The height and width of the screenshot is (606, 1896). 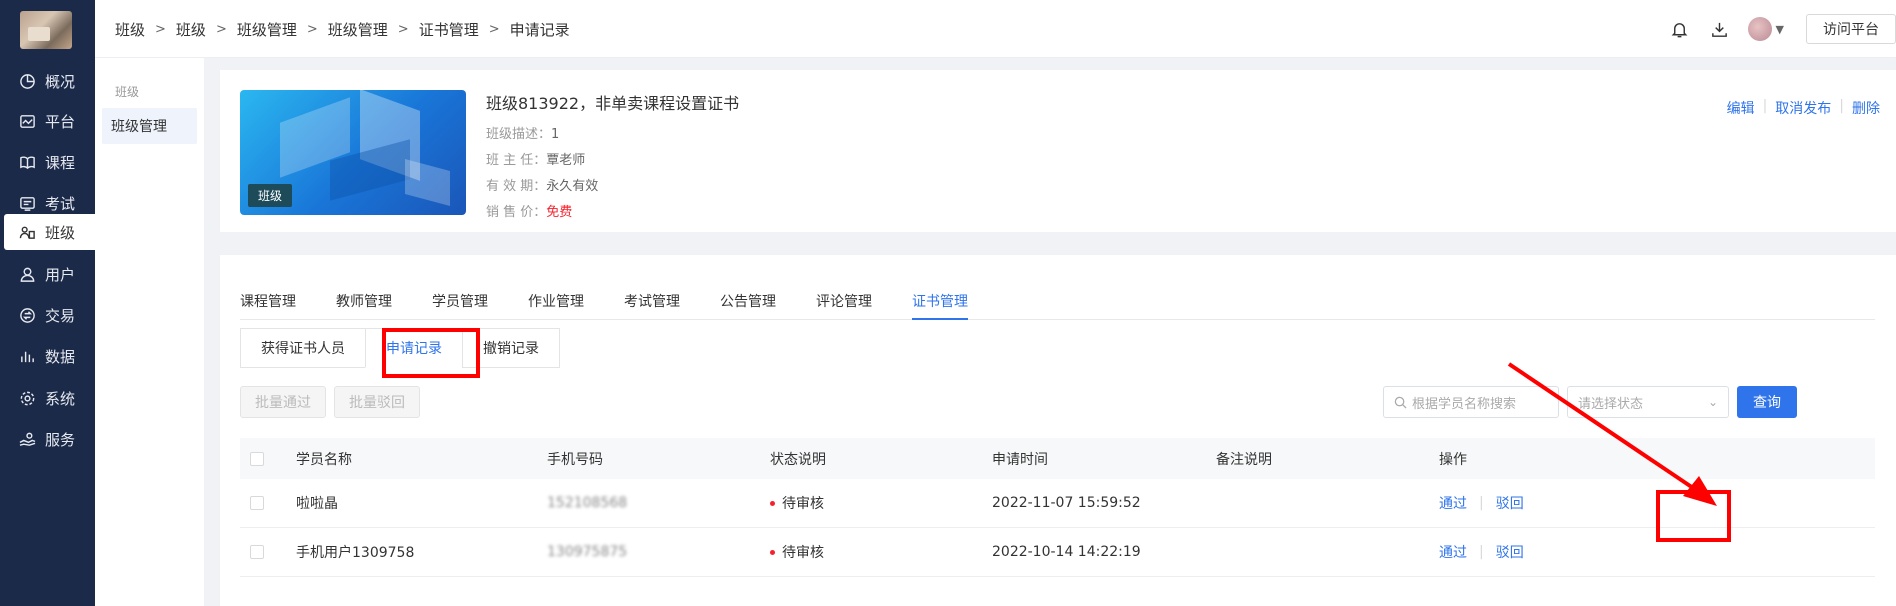 I want to click on col-time: 申请时间, so click(x=1020, y=459).